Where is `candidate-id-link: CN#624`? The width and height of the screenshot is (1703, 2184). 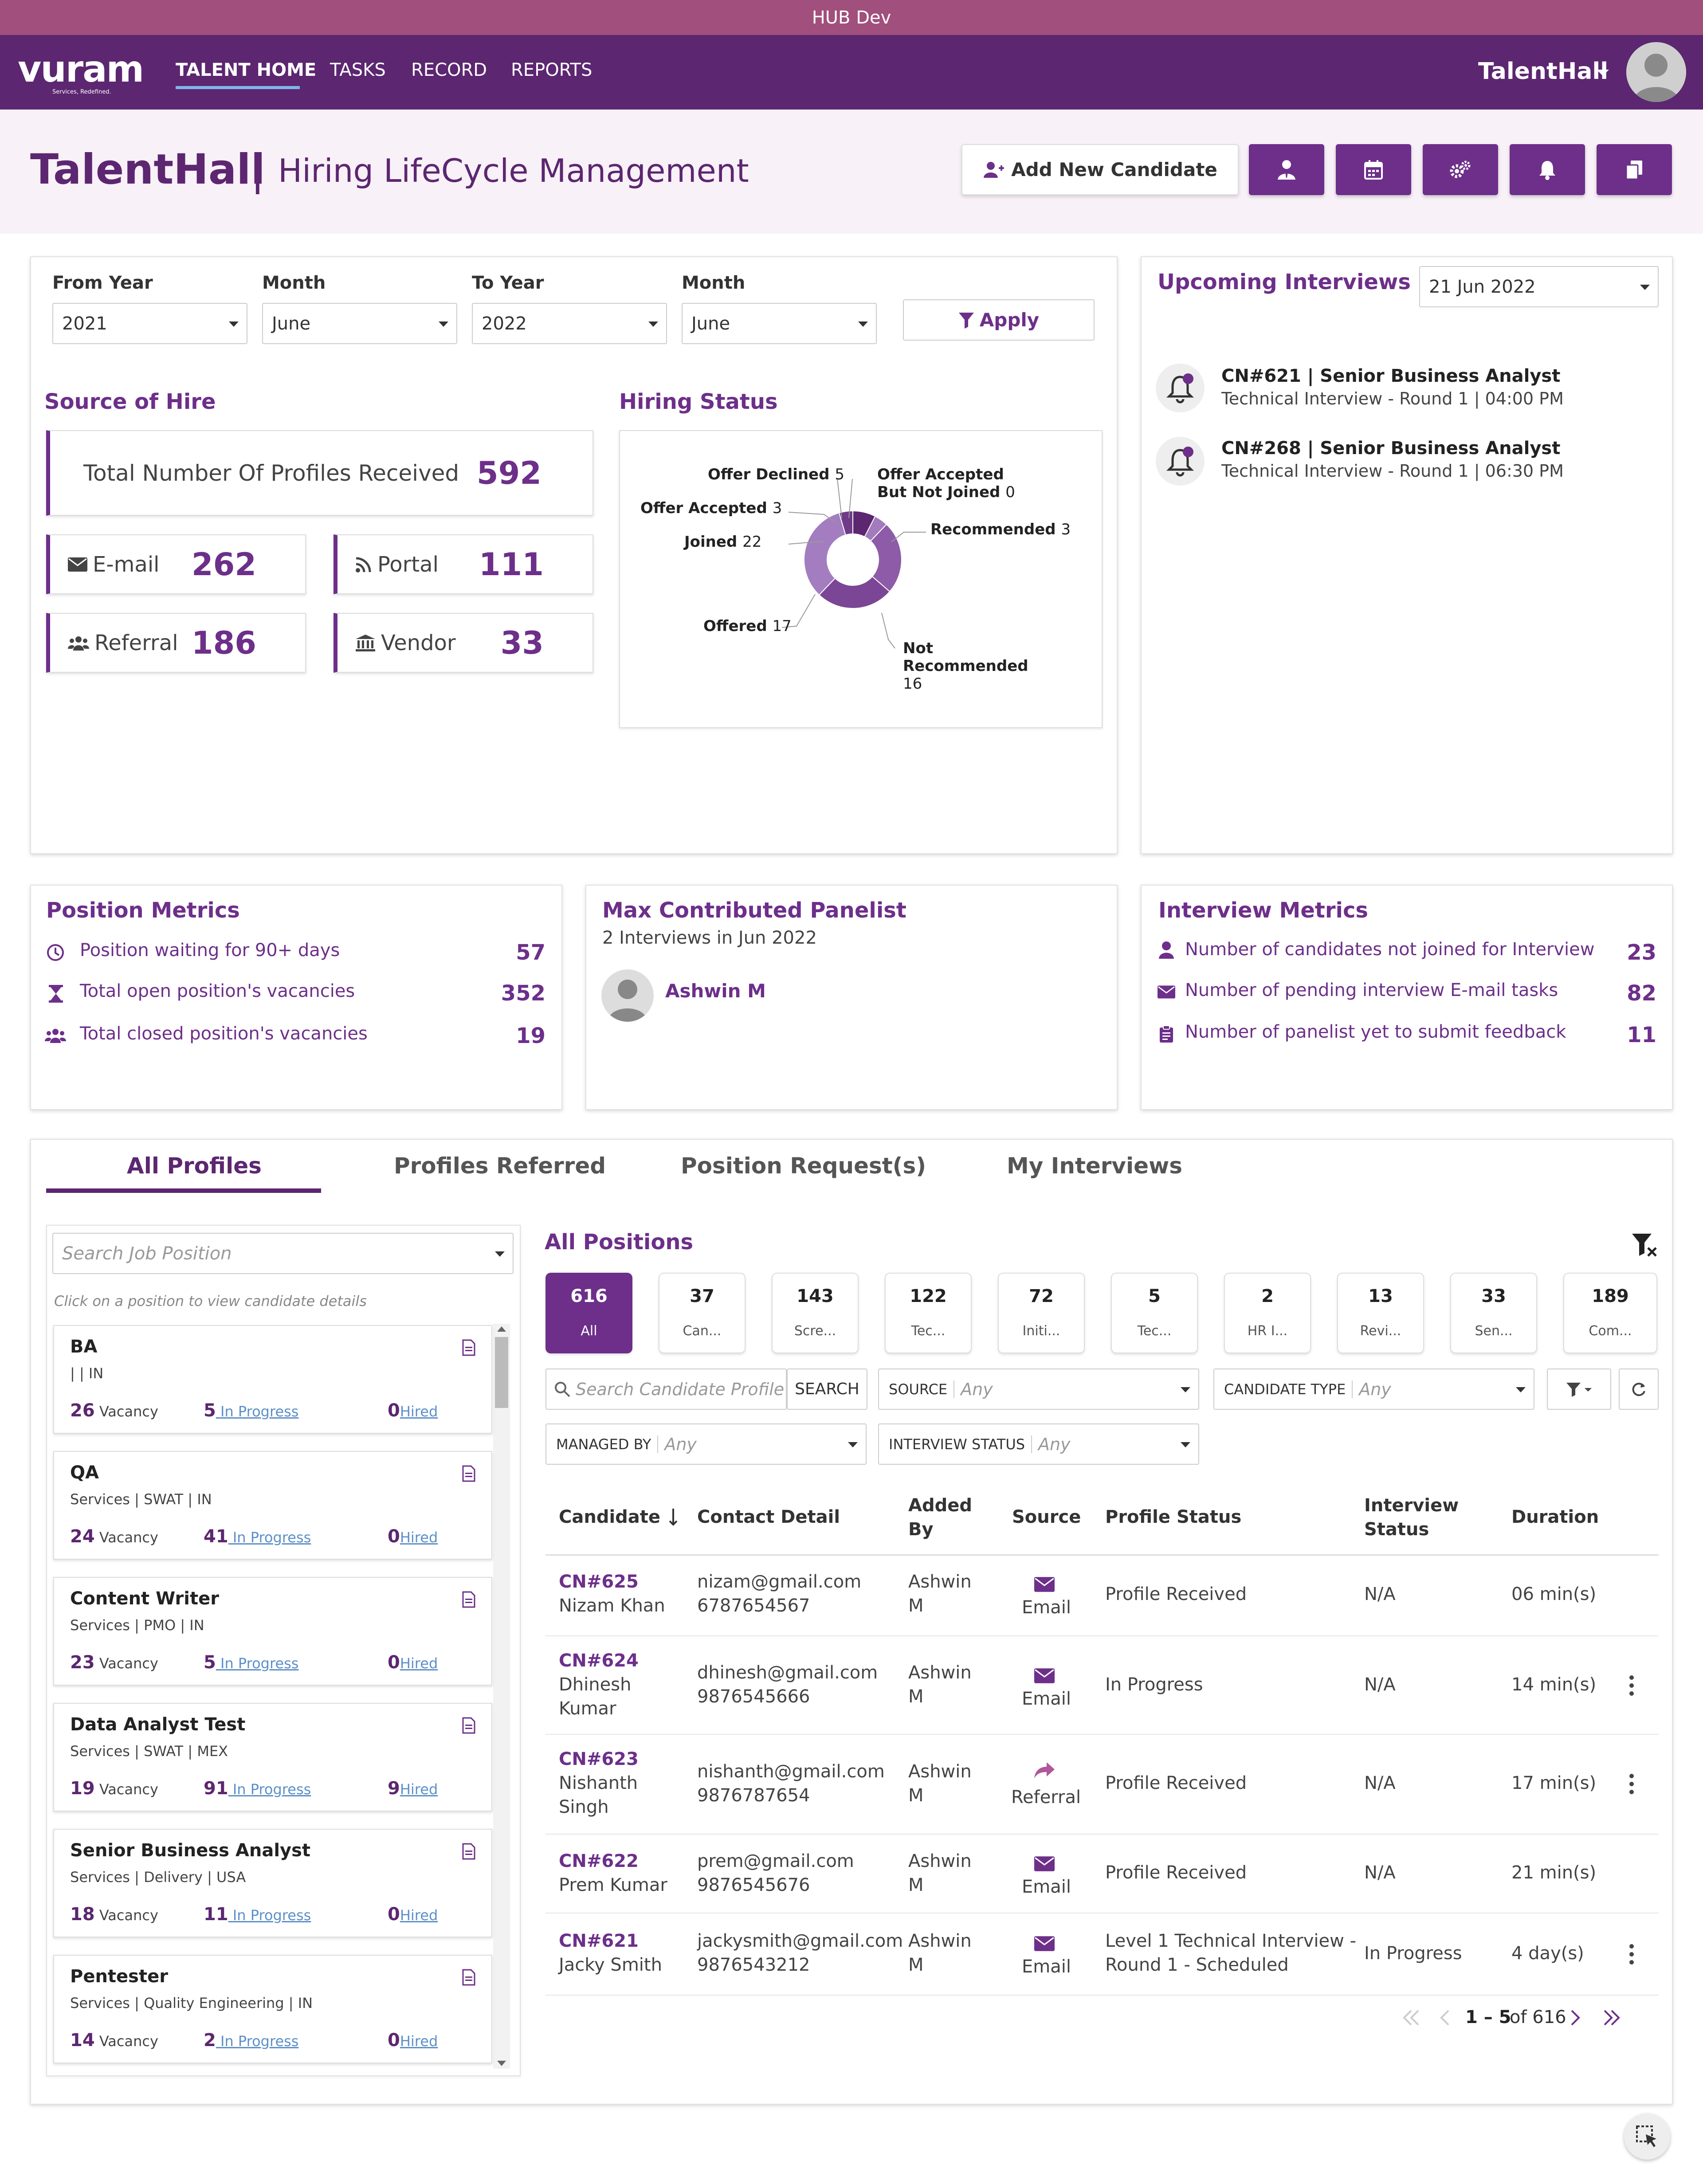
candidate-id-link: CN#624 is located at coordinates (599, 1661).